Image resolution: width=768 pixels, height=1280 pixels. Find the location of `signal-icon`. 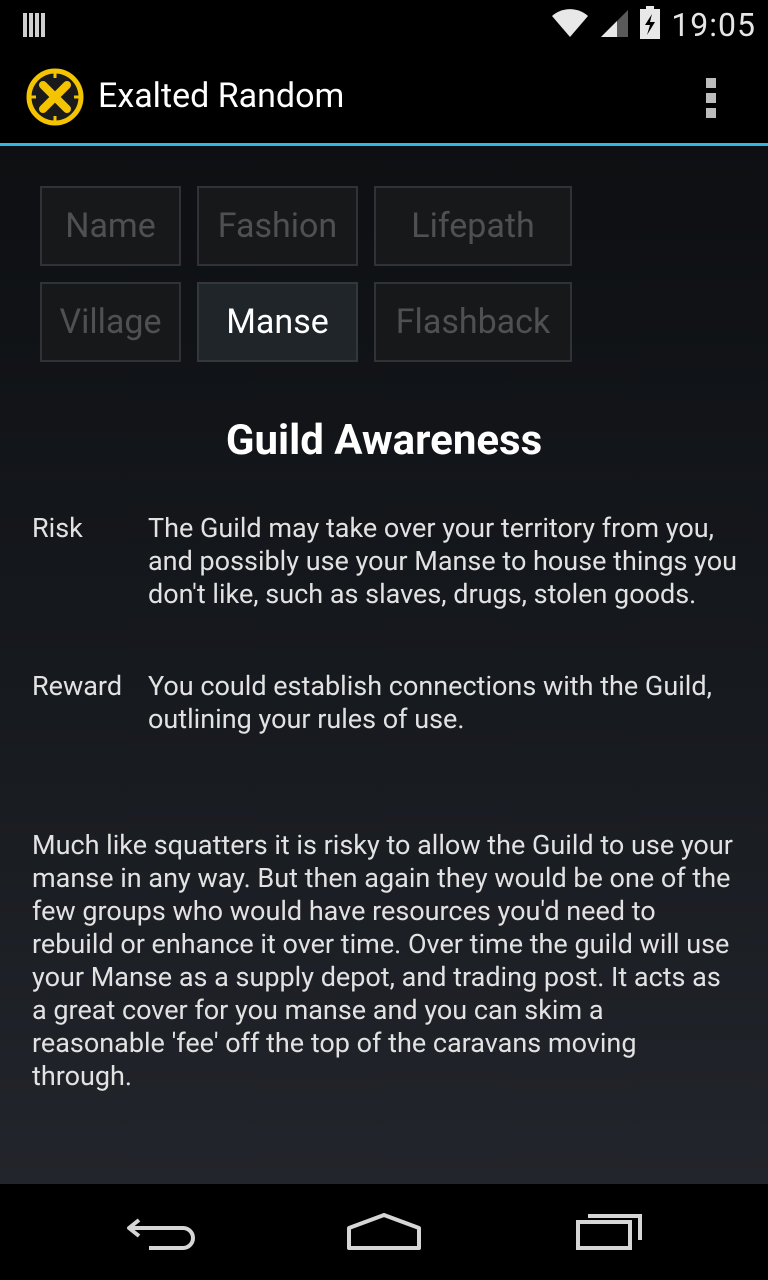

signal-icon is located at coordinates (614, 25).